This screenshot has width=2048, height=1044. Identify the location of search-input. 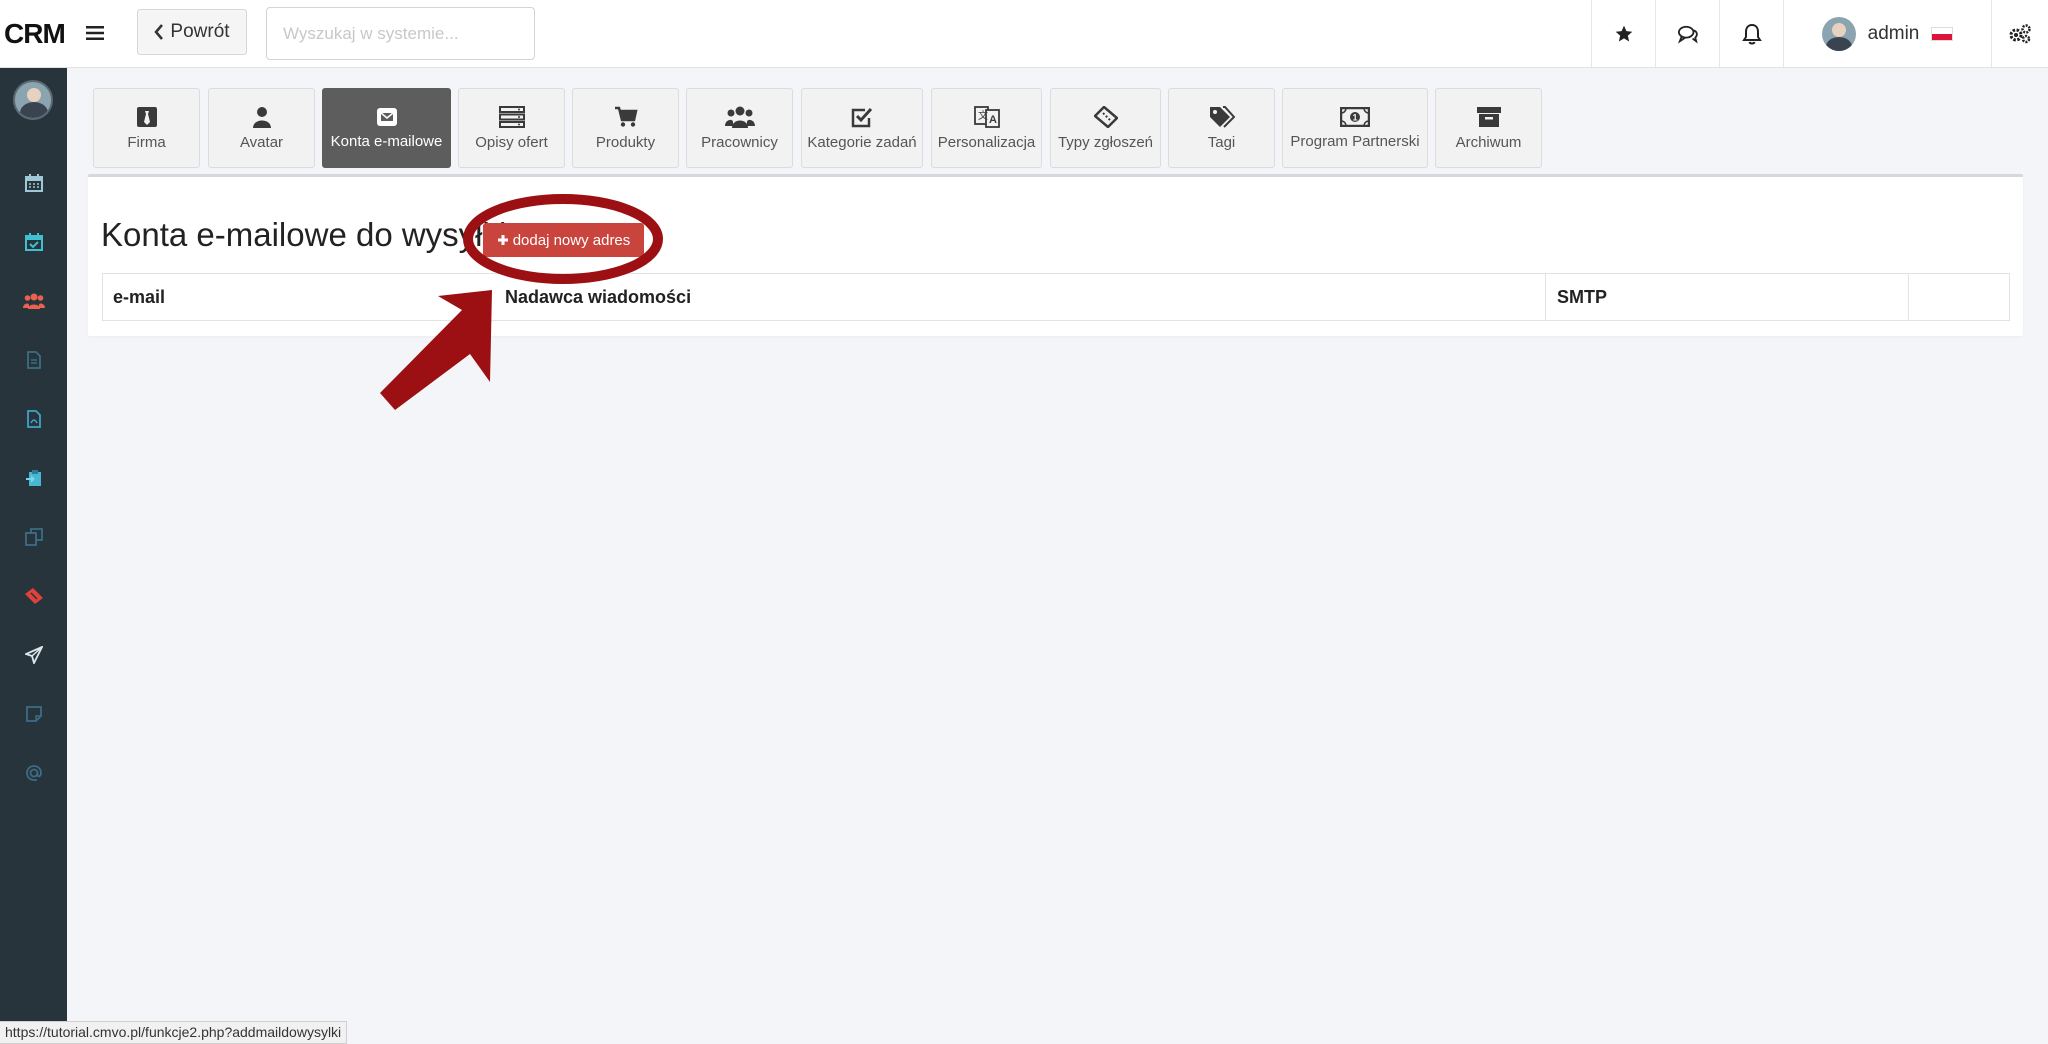
(400, 33).